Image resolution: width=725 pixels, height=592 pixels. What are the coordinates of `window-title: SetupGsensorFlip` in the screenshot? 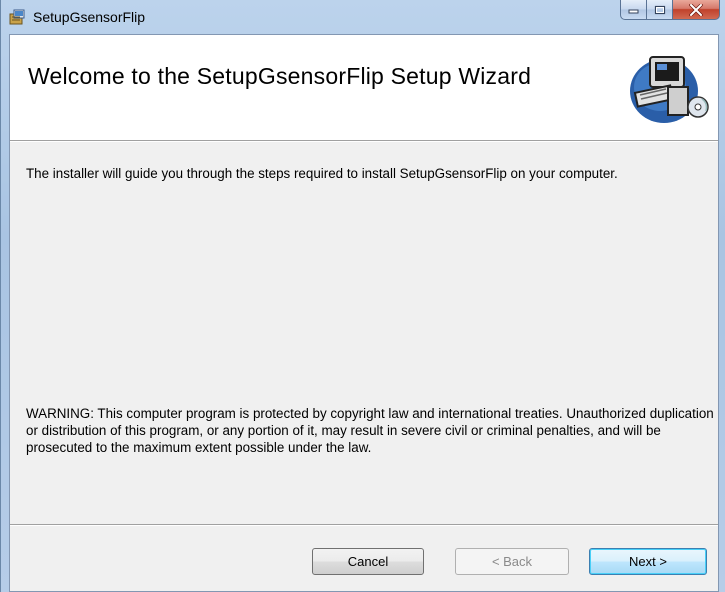 It's located at (89, 17).